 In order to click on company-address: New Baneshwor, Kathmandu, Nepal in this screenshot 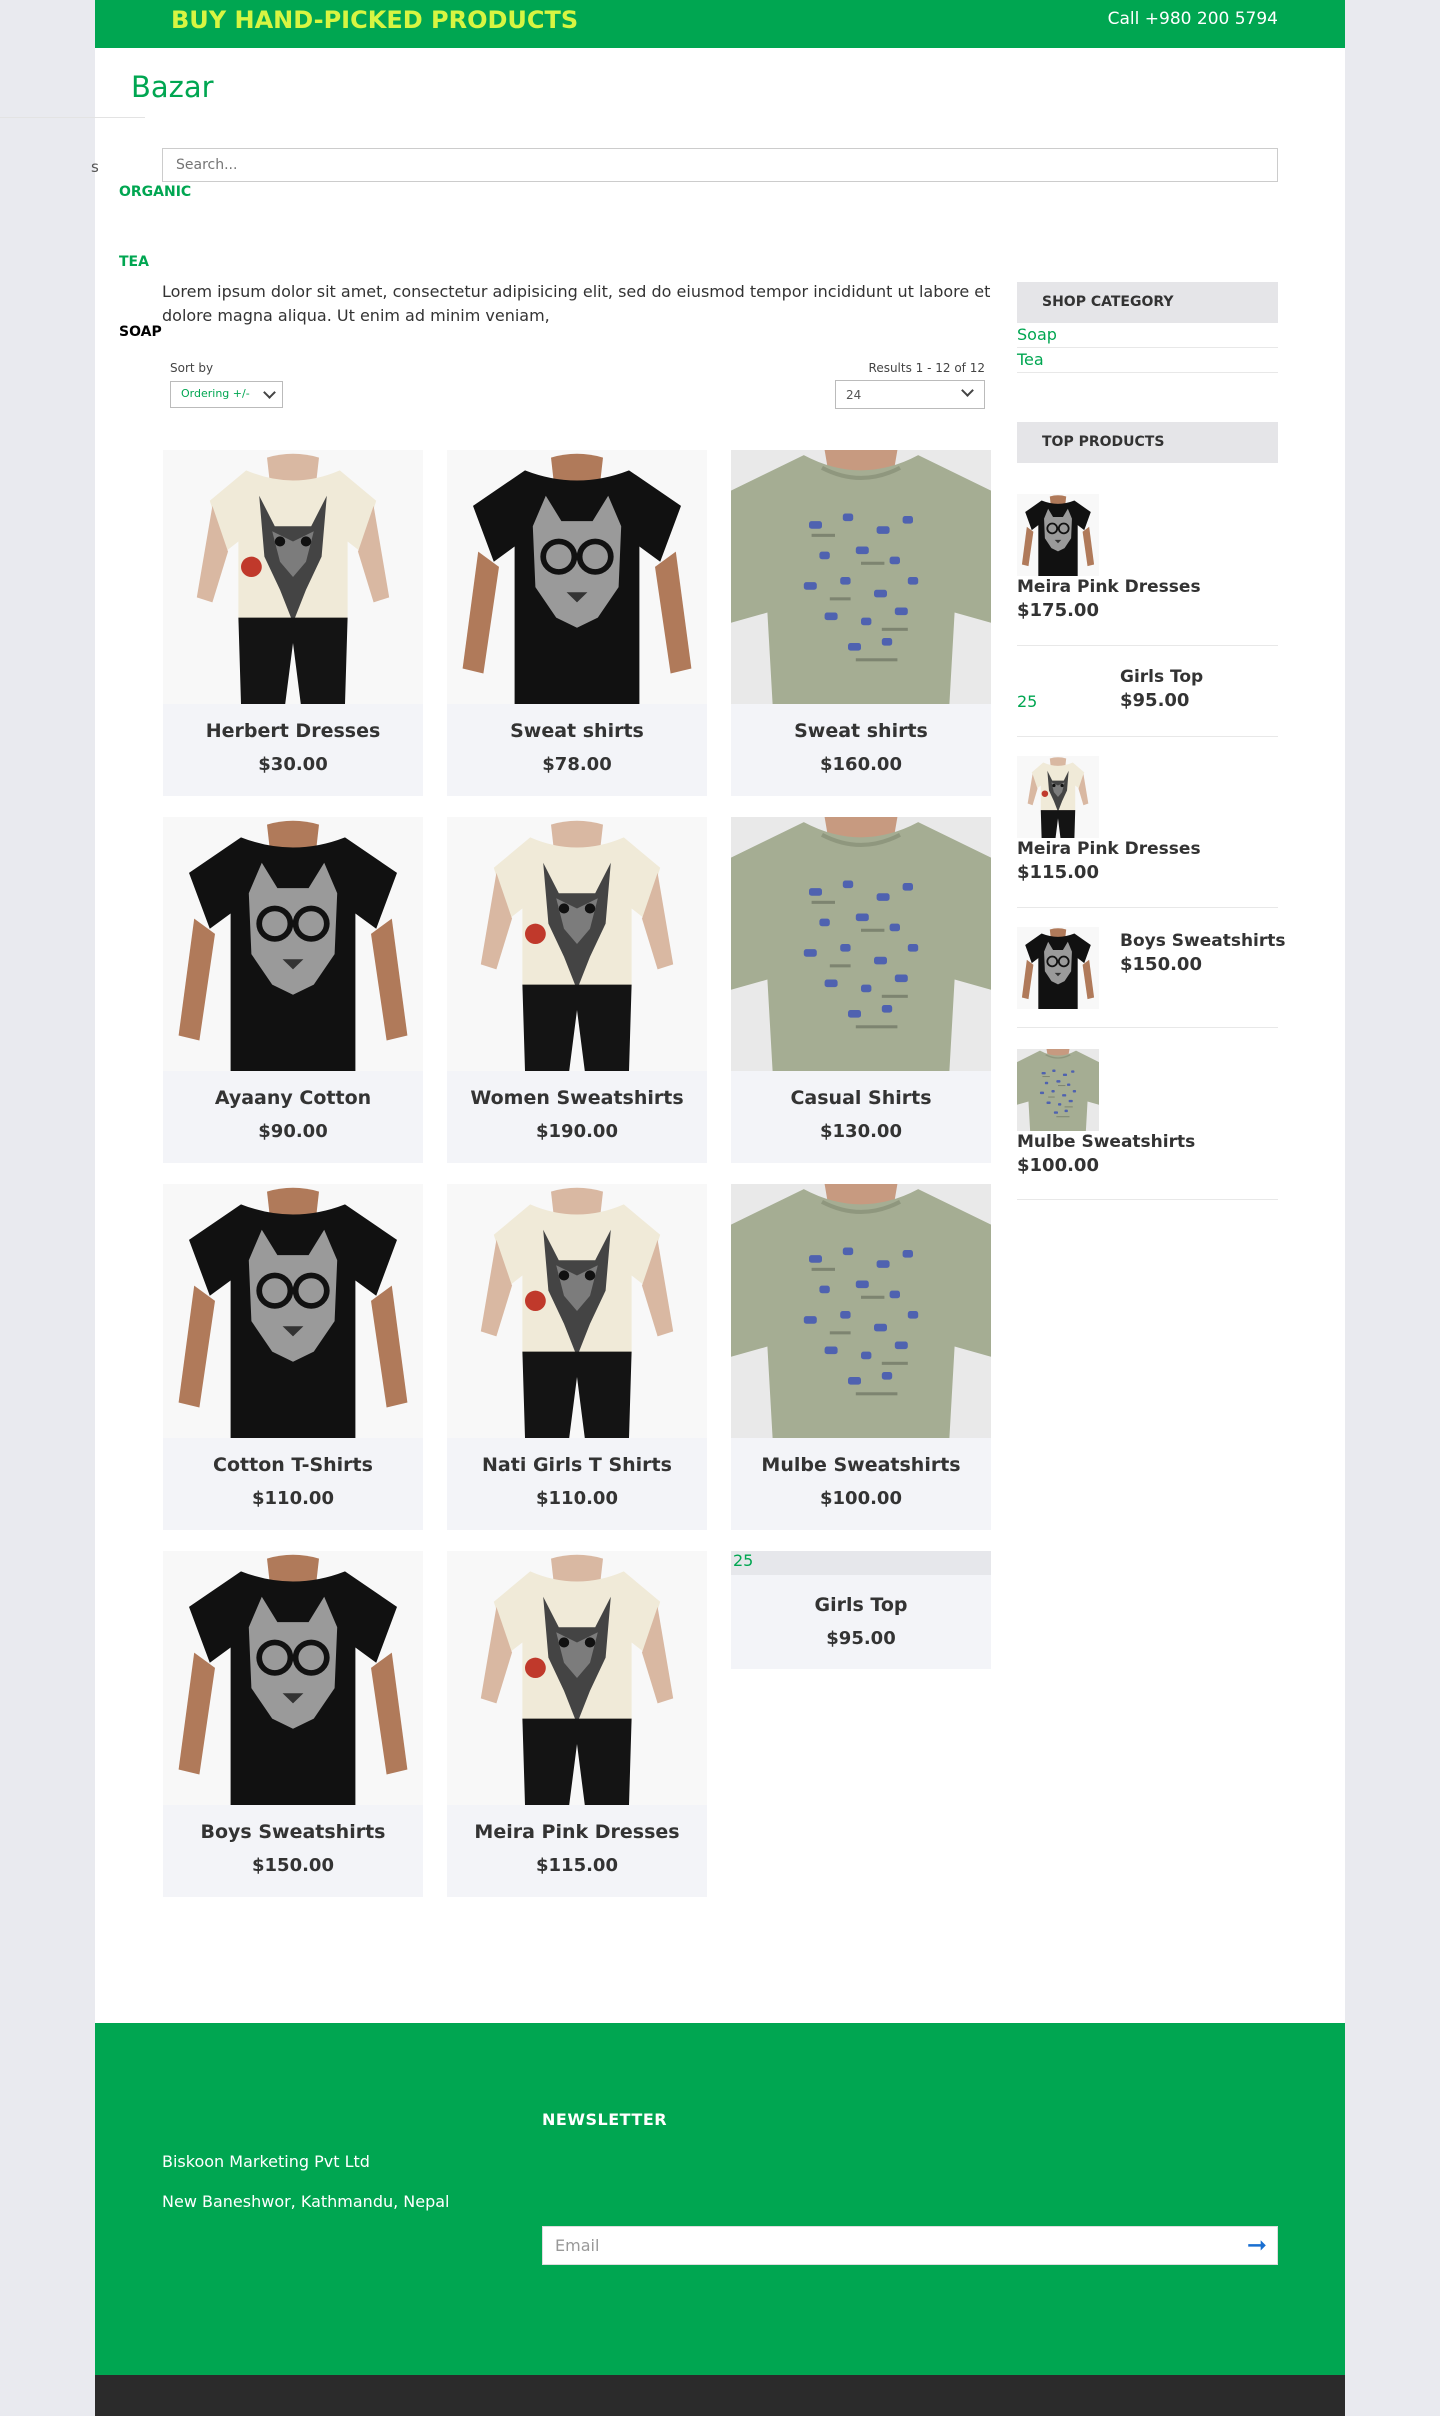, I will do `click(306, 2201)`.